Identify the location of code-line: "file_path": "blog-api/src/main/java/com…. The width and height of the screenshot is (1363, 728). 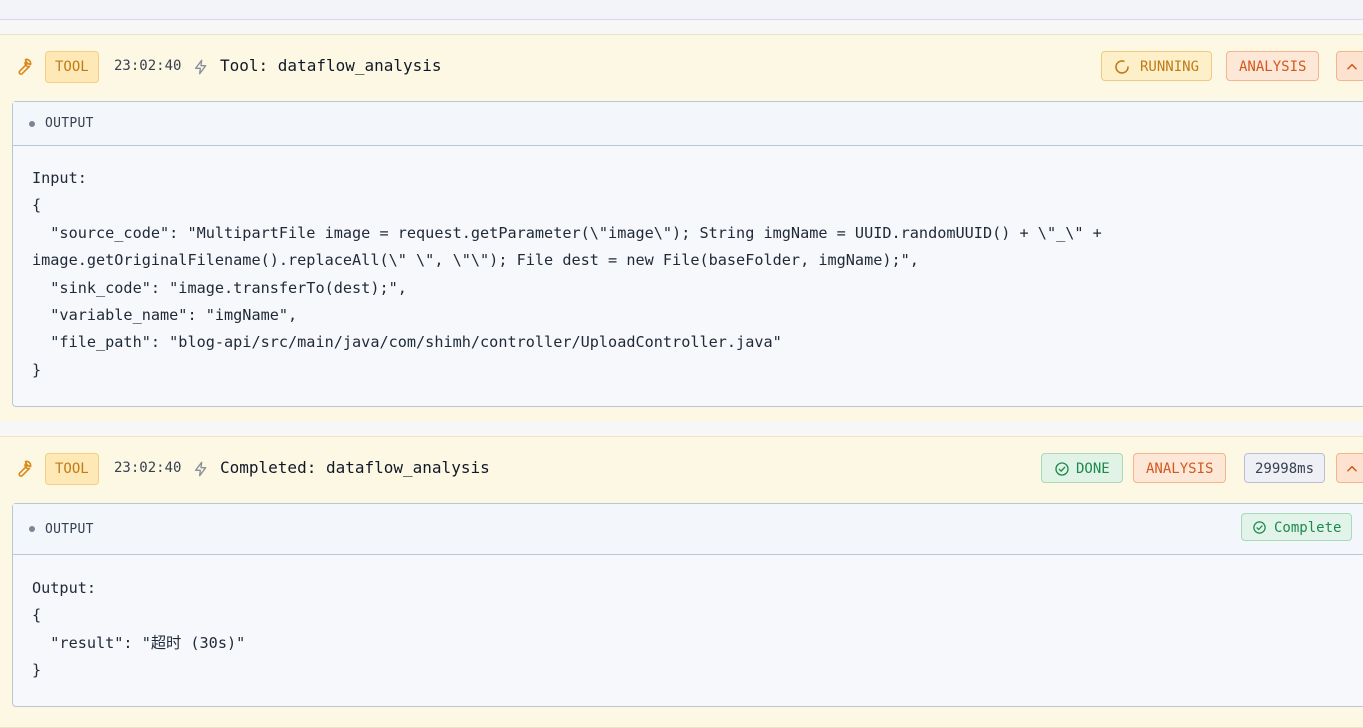
(407, 342).